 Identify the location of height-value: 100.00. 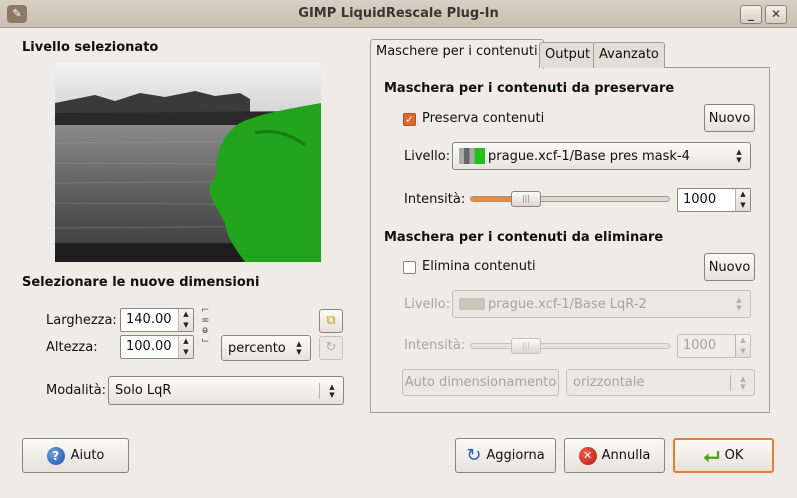
(149, 347).